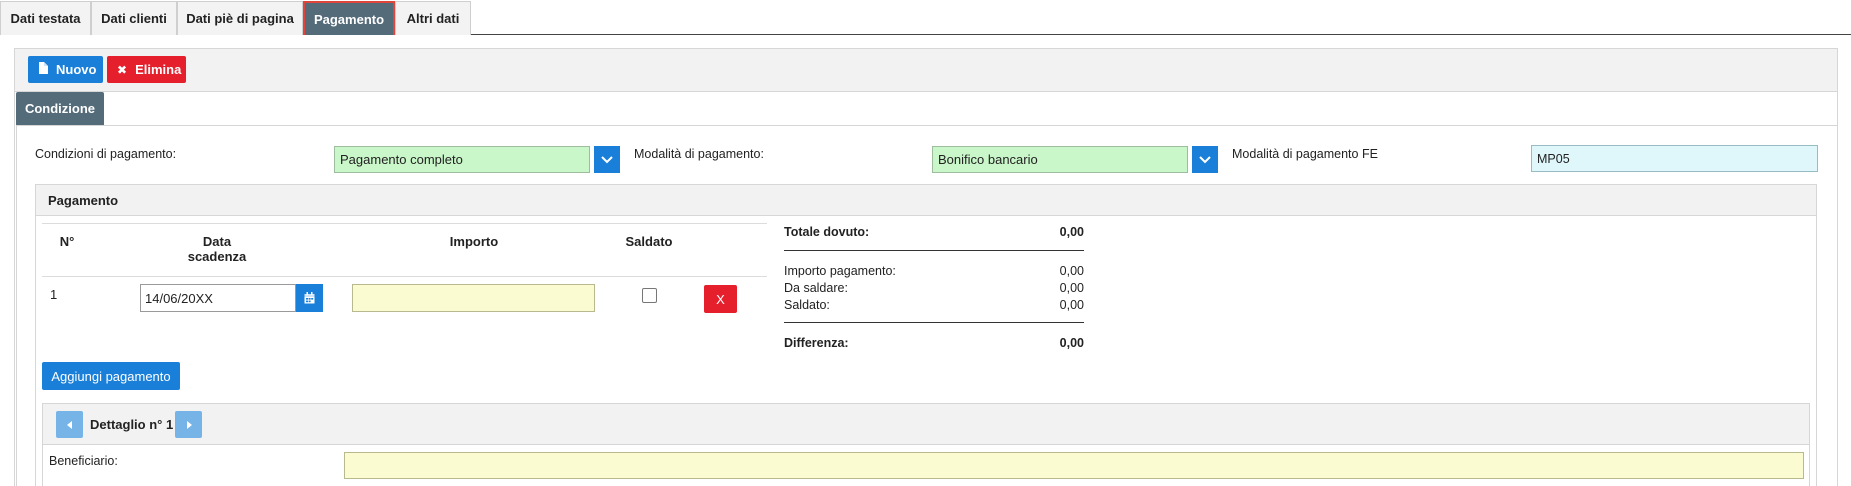  Describe the element at coordinates (1071, 288) in the screenshot. I see `da-saldare-value: 0,00` at that location.